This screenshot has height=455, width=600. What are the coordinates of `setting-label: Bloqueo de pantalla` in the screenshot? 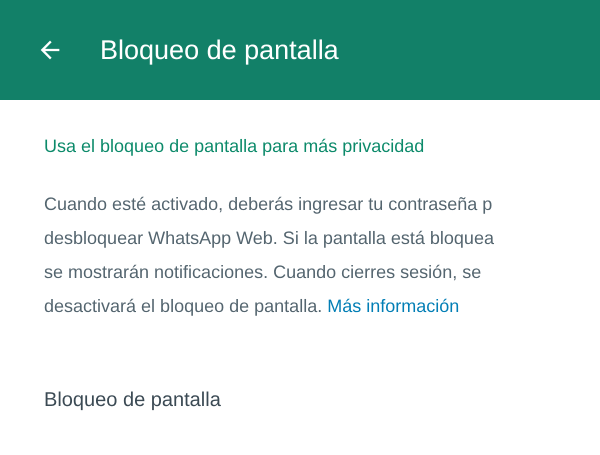 It's located at (322, 400).